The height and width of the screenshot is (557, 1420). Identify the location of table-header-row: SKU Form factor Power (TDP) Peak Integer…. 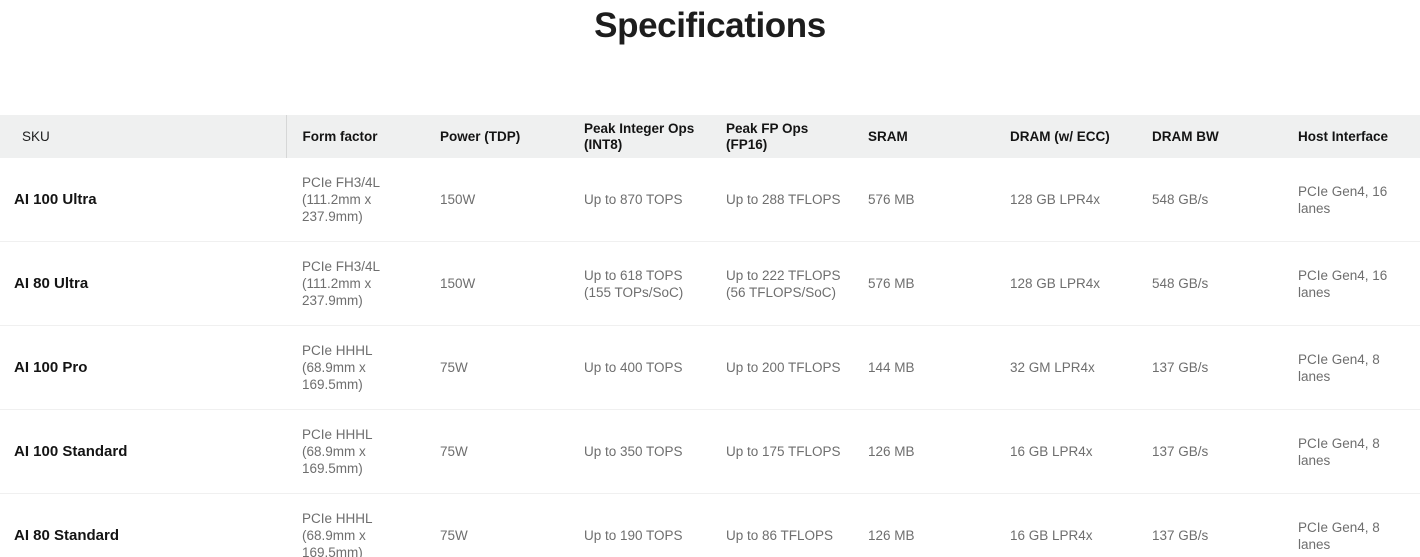
(710, 136).